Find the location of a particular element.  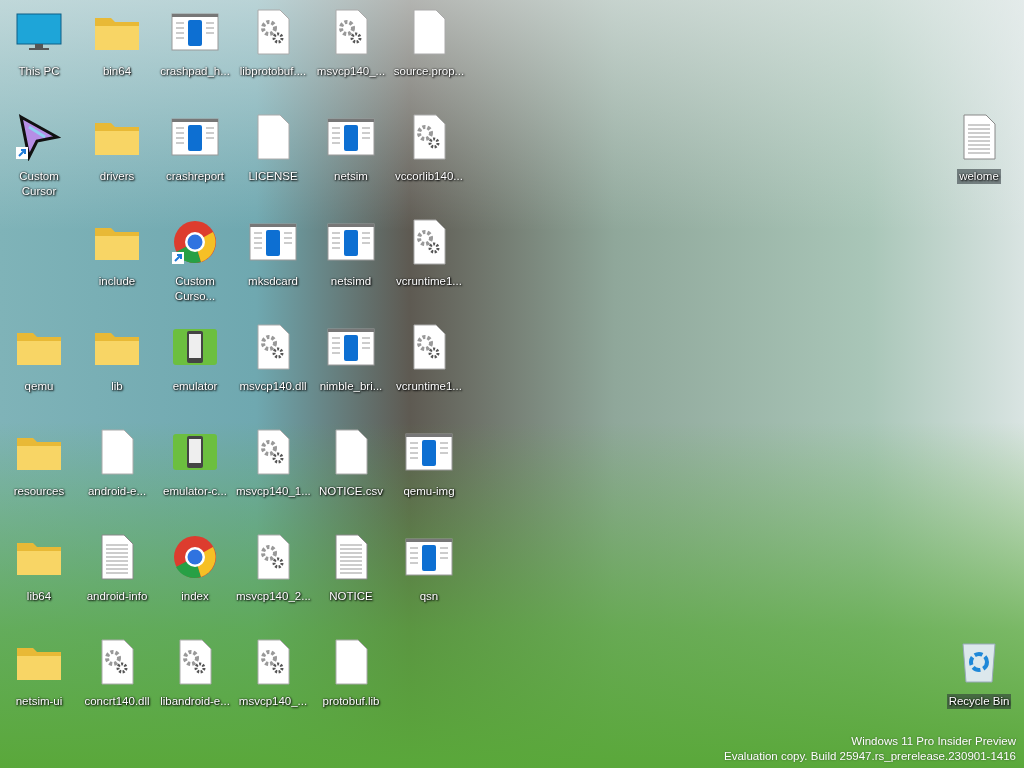

icon-label: NOTICE.csv is located at coordinates (351, 491).